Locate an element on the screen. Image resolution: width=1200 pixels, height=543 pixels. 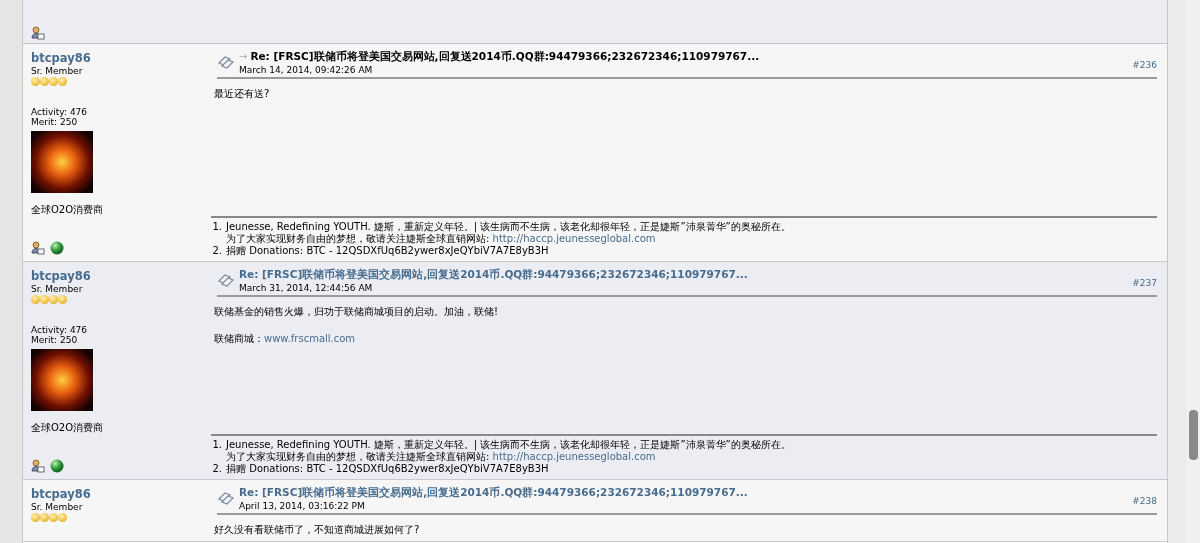
post-text: 联储商城：www.frscmall.com is located at coordinates (285, 339).